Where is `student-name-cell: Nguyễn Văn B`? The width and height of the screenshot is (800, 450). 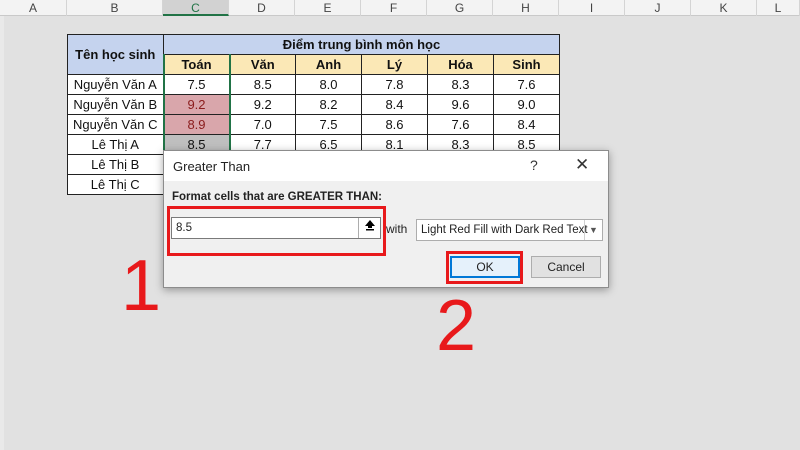 student-name-cell: Nguyễn Văn B is located at coordinates (115, 104).